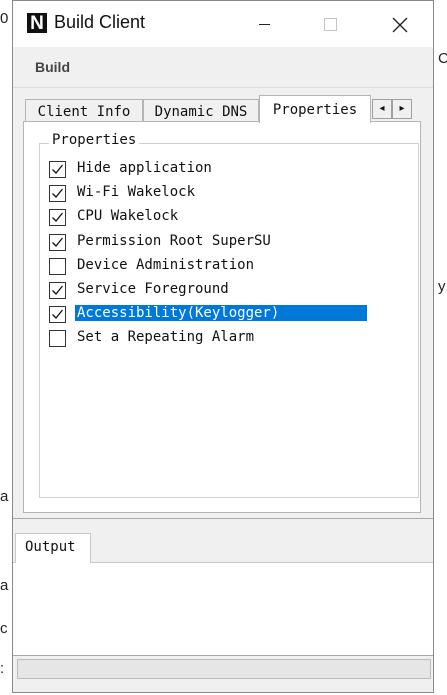  Describe the element at coordinates (315, 109) in the screenshot. I see `tab-properties: Properties` at that location.